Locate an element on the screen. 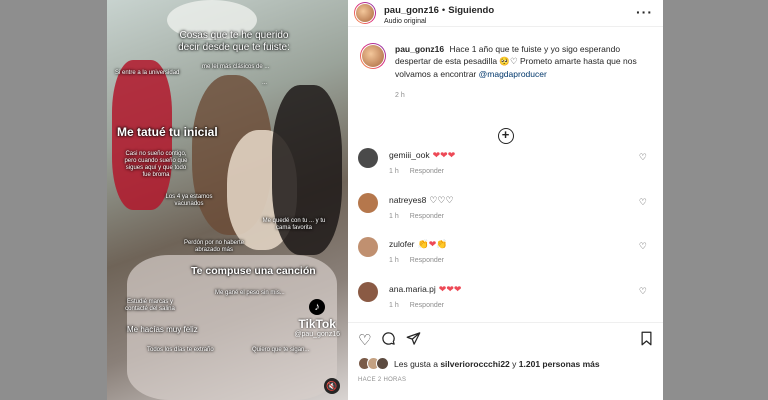 This screenshot has width=768, height=400. comment-item: natreyes8 ♡♡♡ 1 h Responder ♡ is located at coordinates (505, 213).